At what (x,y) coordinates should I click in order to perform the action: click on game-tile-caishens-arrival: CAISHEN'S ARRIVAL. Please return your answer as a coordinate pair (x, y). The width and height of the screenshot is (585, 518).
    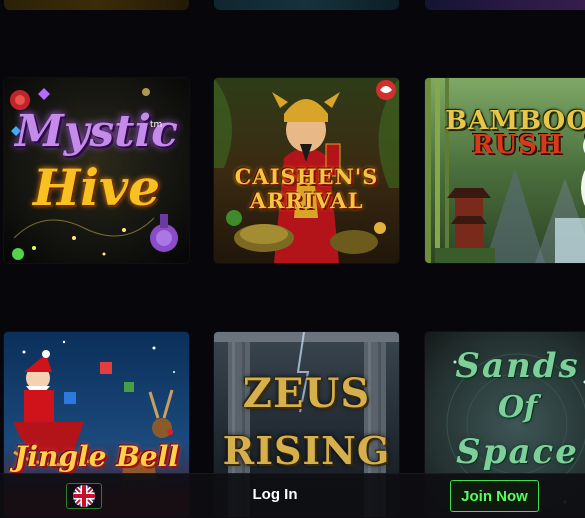
    Looking at the image, I should click on (306, 170).